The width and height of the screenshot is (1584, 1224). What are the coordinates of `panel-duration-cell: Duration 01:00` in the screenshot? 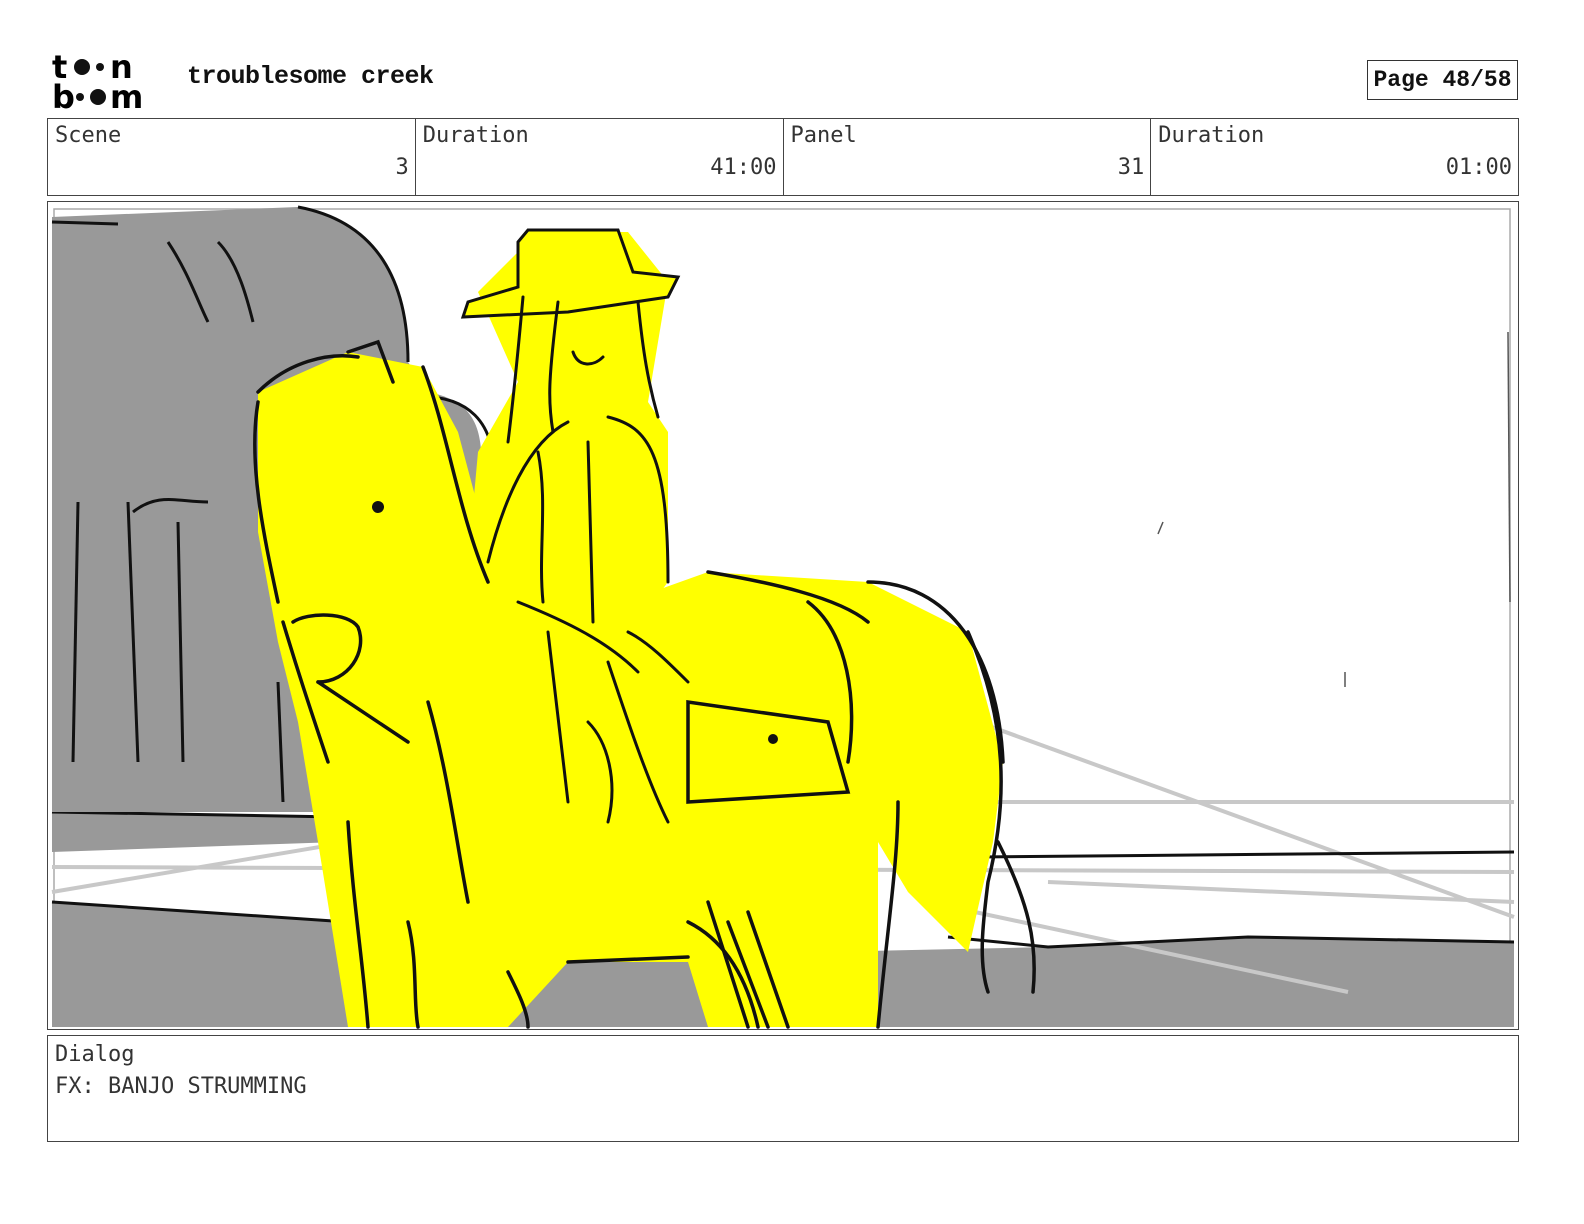 It's located at (1334, 157).